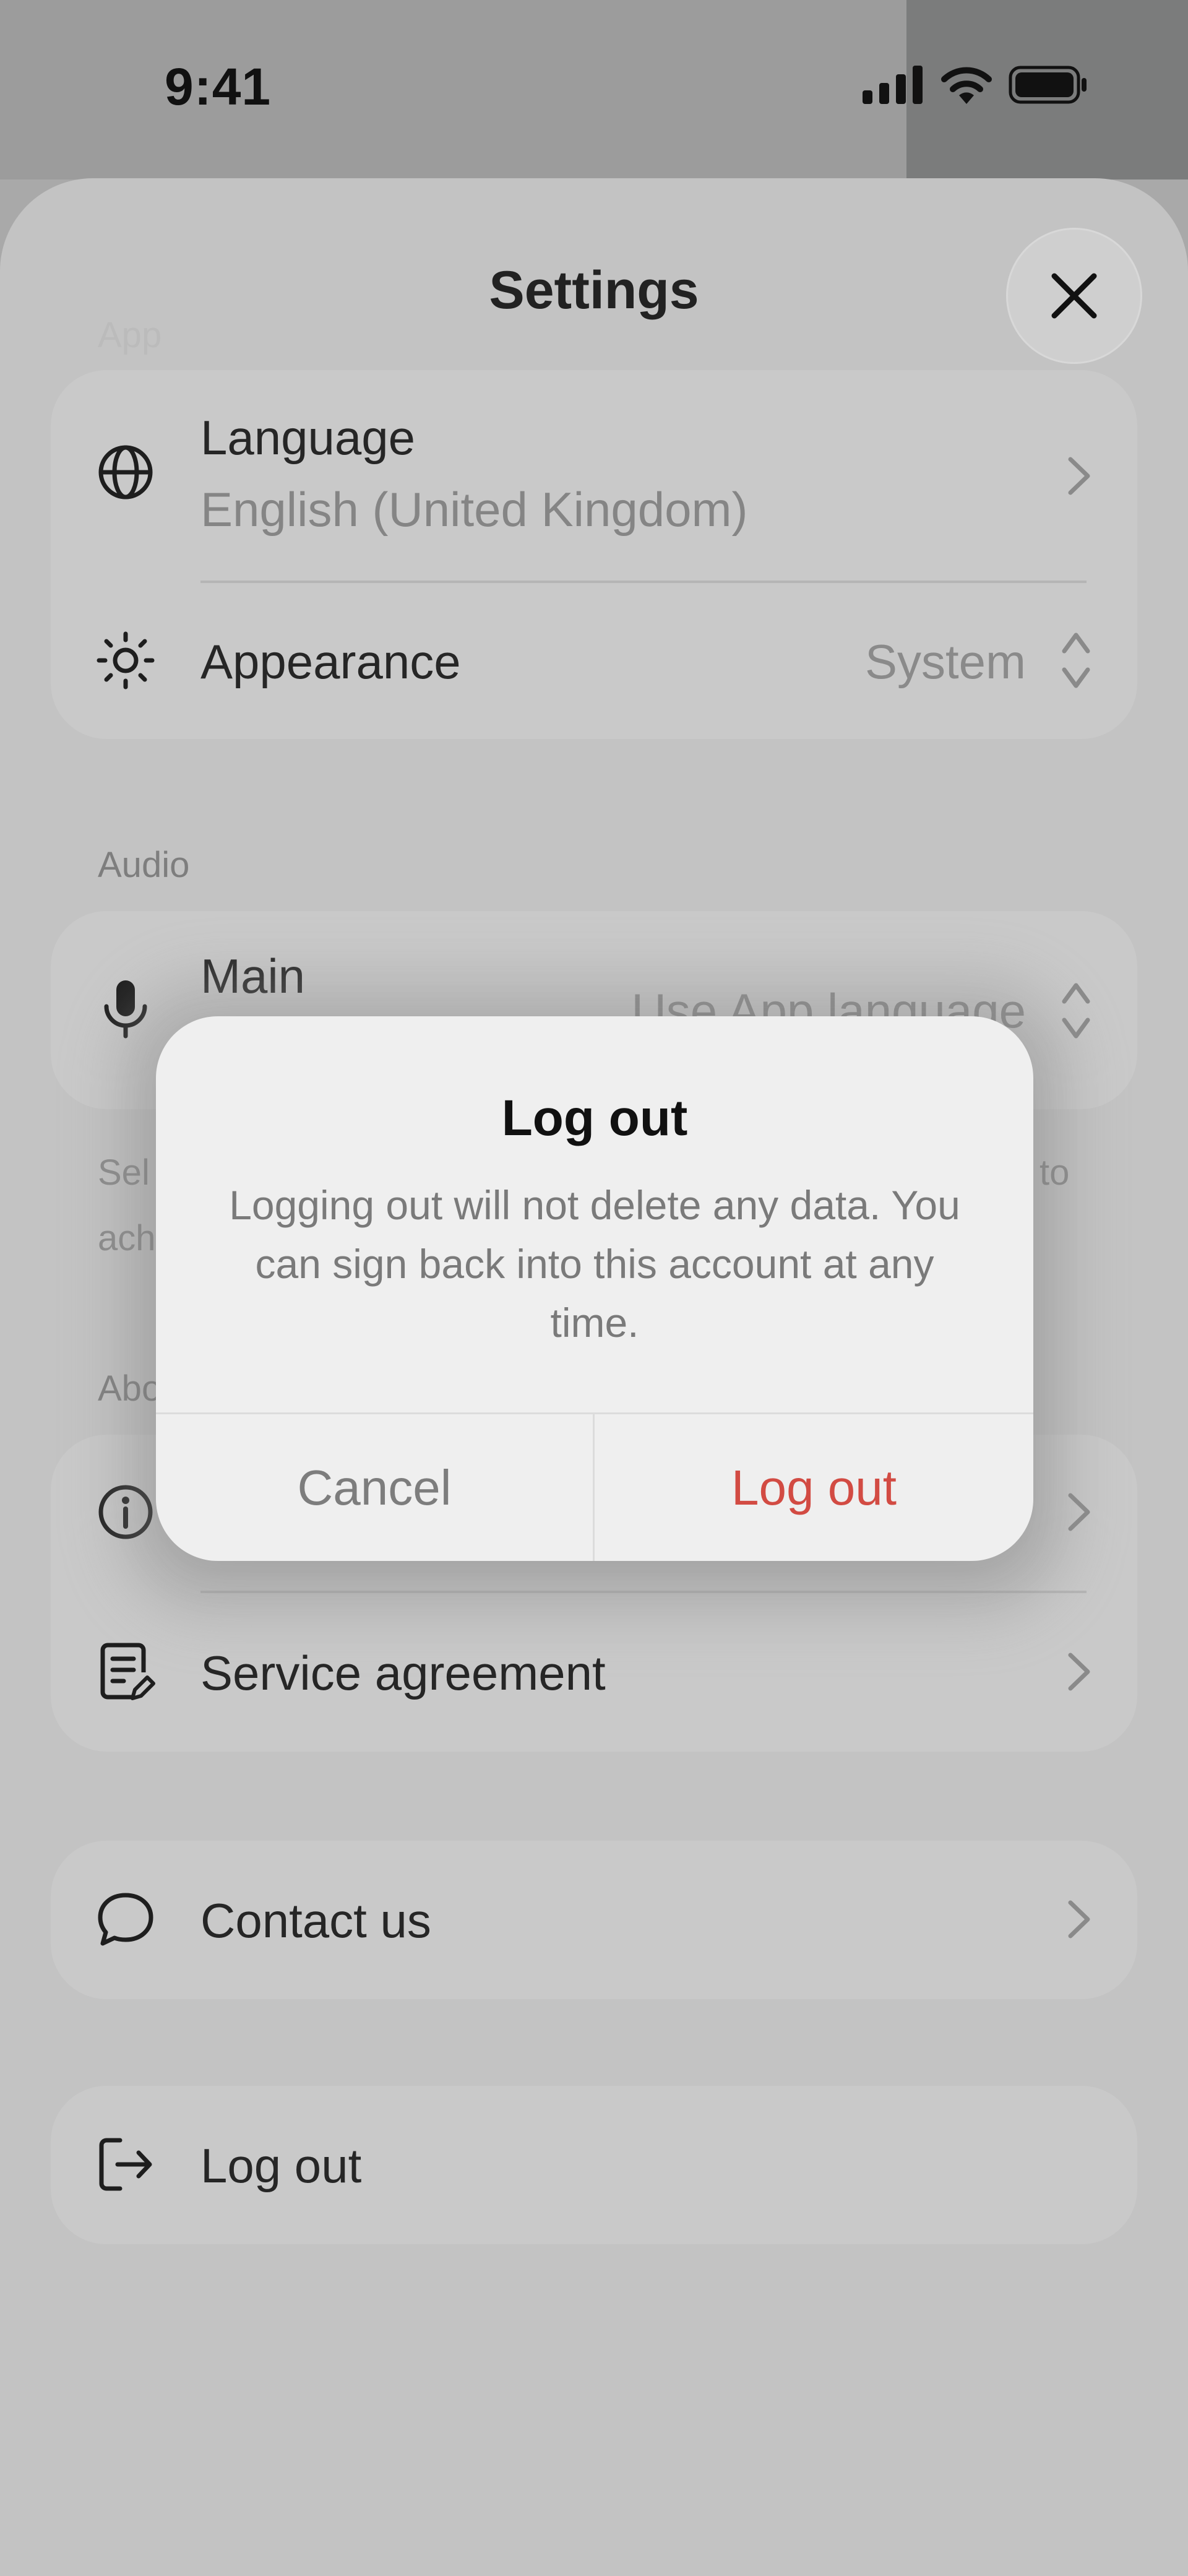 This screenshot has width=1188, height=2576. What do you see at coordinates (315, 1920) in the screenshot?
I see `contact-us-label: Contact us` at bounding box center [315, 1920].